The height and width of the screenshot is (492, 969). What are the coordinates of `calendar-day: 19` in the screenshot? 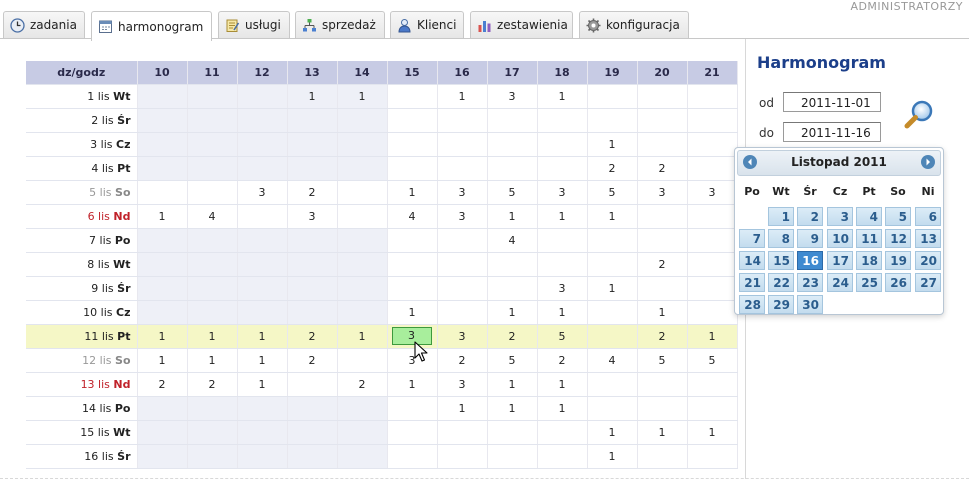 It's located at (898, 260).